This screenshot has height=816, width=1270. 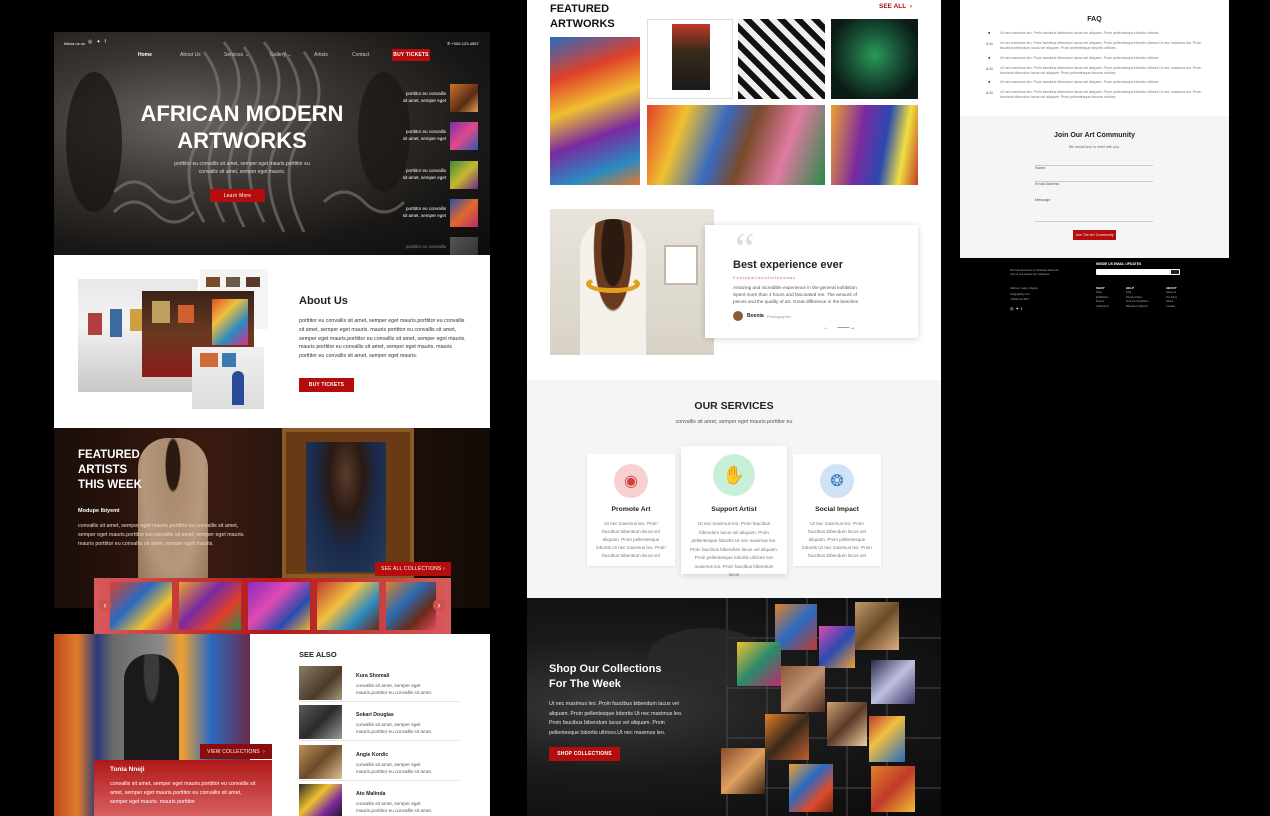 I want to click on service-card-title: Promote Art, so click(x=631, y=509).